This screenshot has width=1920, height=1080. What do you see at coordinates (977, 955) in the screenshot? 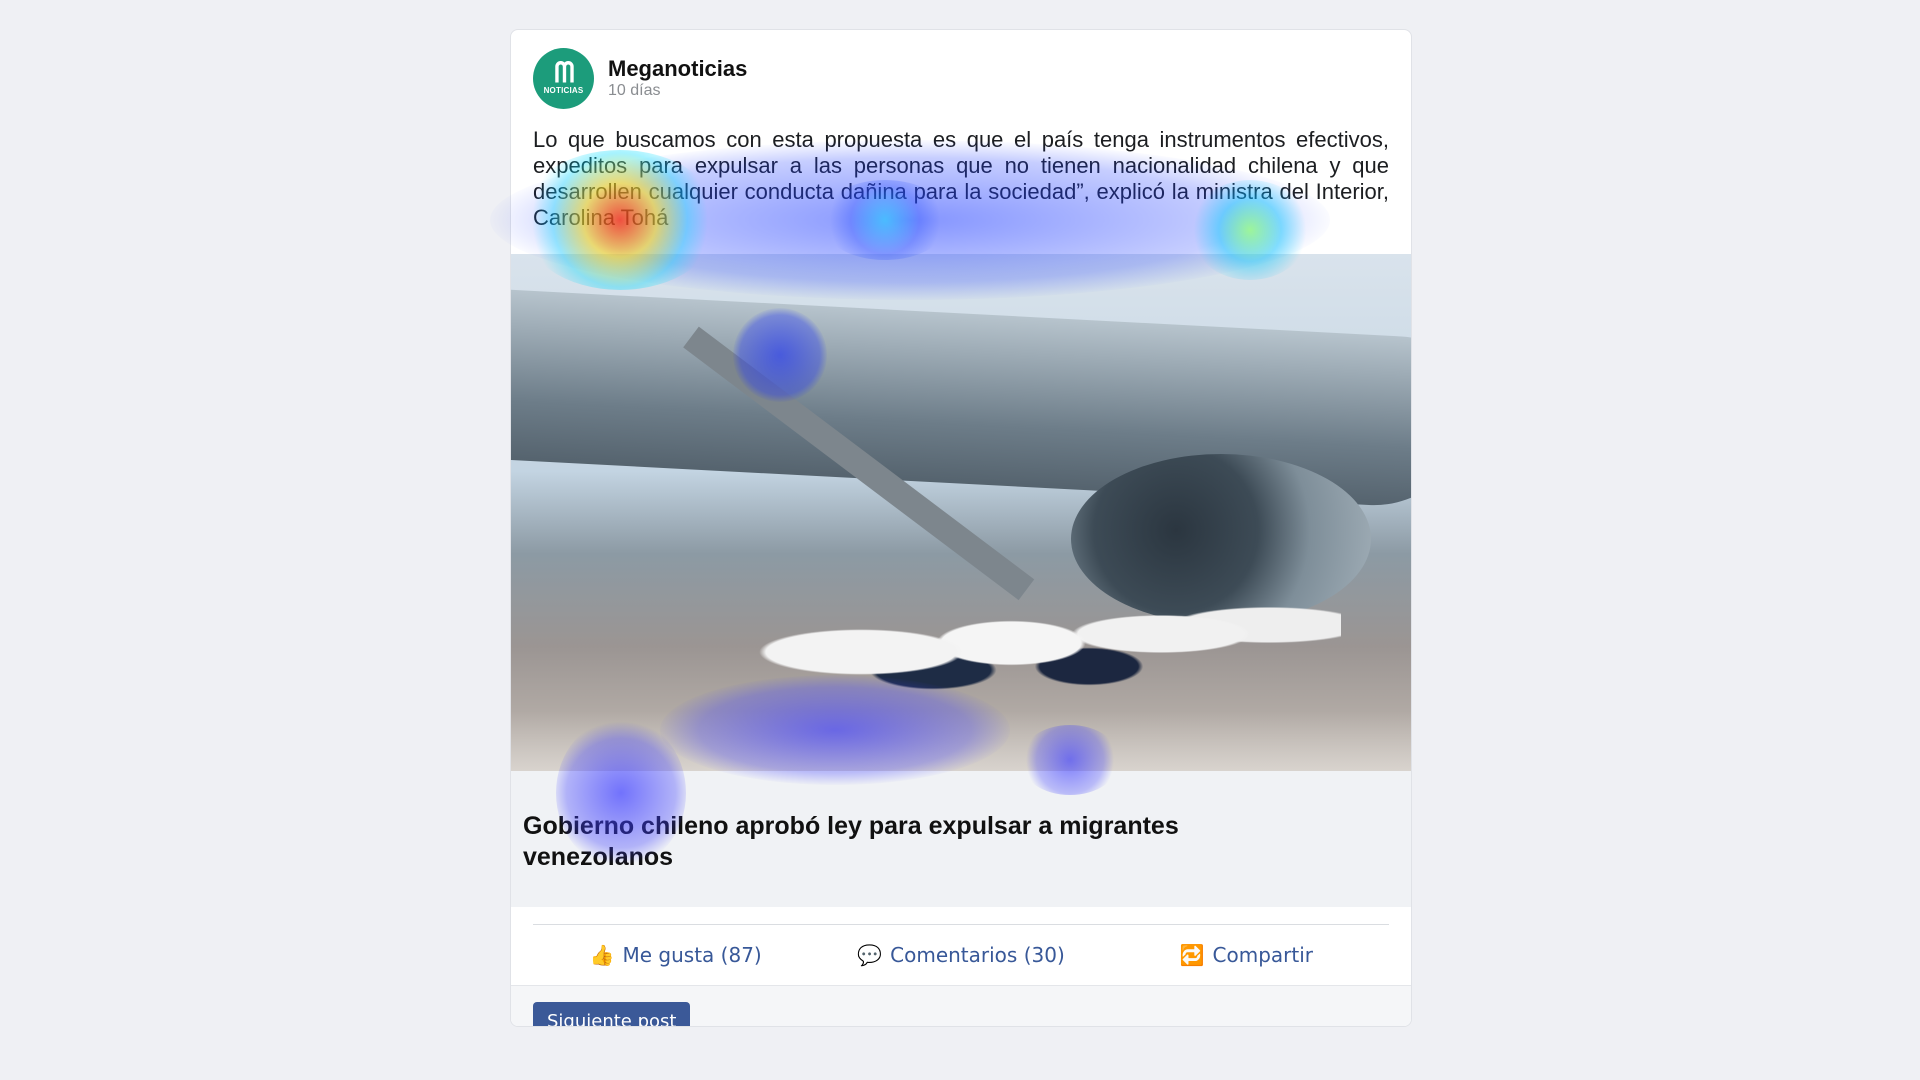
I see `comment-label: Comentarios (30)` at bounding box center [977, 955].